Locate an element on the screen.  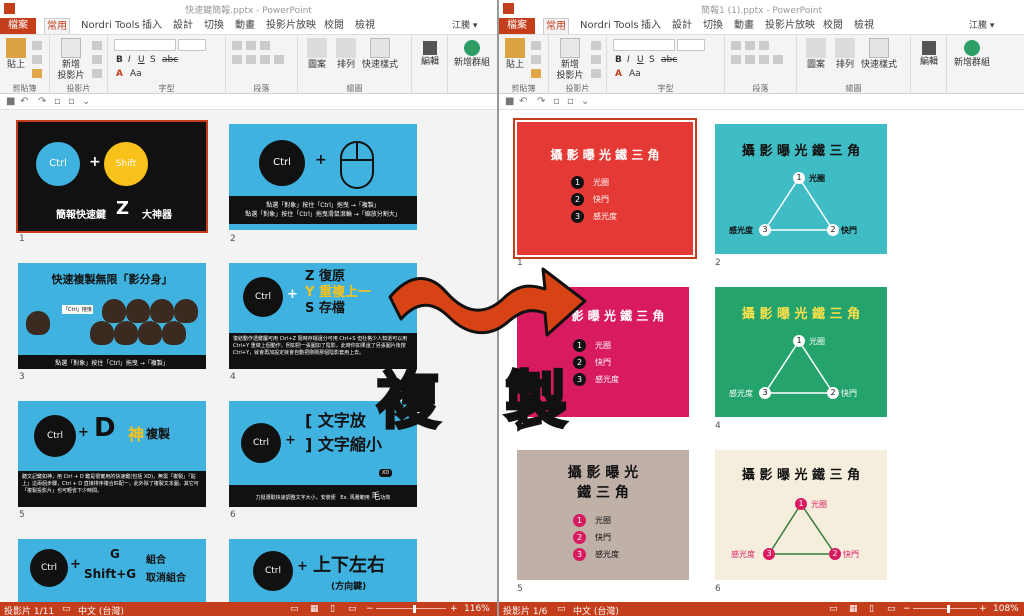
slide-thumbnail-4: 攝 影 曝 光 鐵 三 角 1 光圈 2 快門 3 感光度 is located at coordinates (801, 352).